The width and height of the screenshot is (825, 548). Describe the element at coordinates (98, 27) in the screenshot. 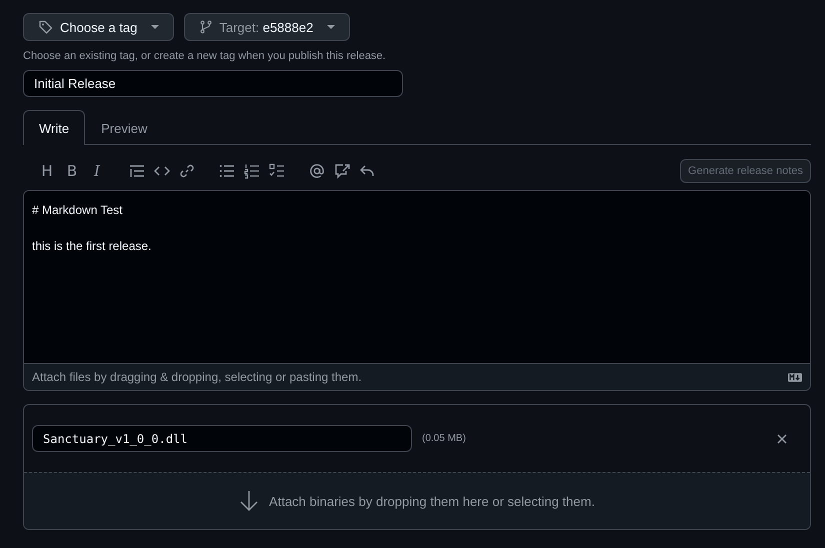

I see `tag-dropdown: Choose a tag` at that location.